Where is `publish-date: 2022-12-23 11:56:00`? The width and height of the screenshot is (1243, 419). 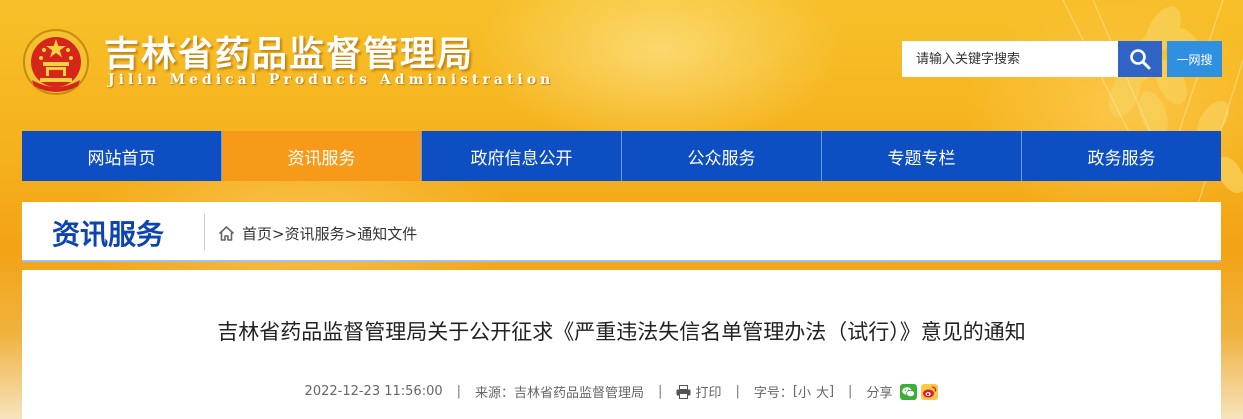
publish-date: 2022-12-23 11:56:00 is located at coordinates (373, 391).